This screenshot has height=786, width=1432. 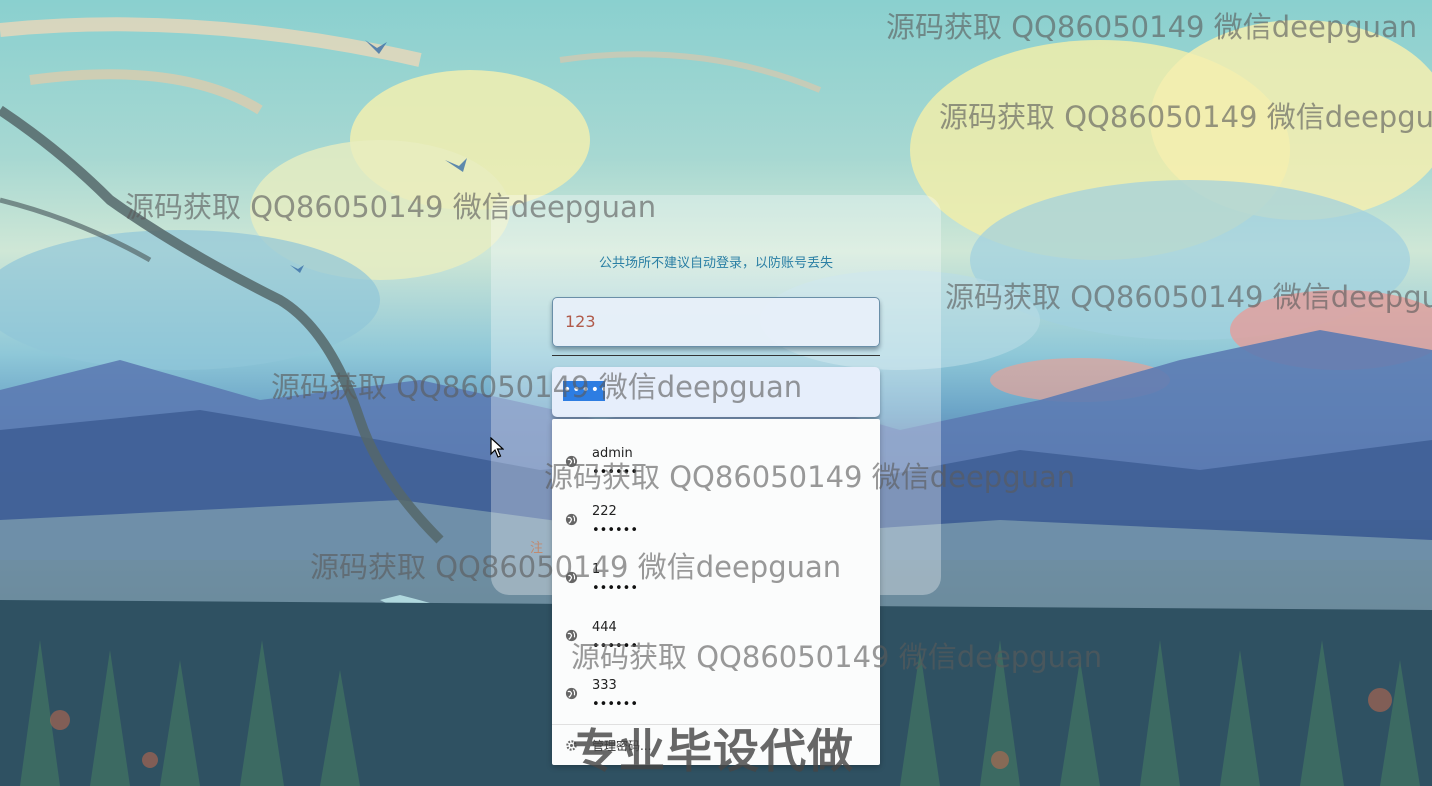 What do you see at coordinates (715, 263) in the screenshot?
I see `auto-login-notice: 公共场所不建议自动登录，以防账号丢失` at bounding box center [715, 263].